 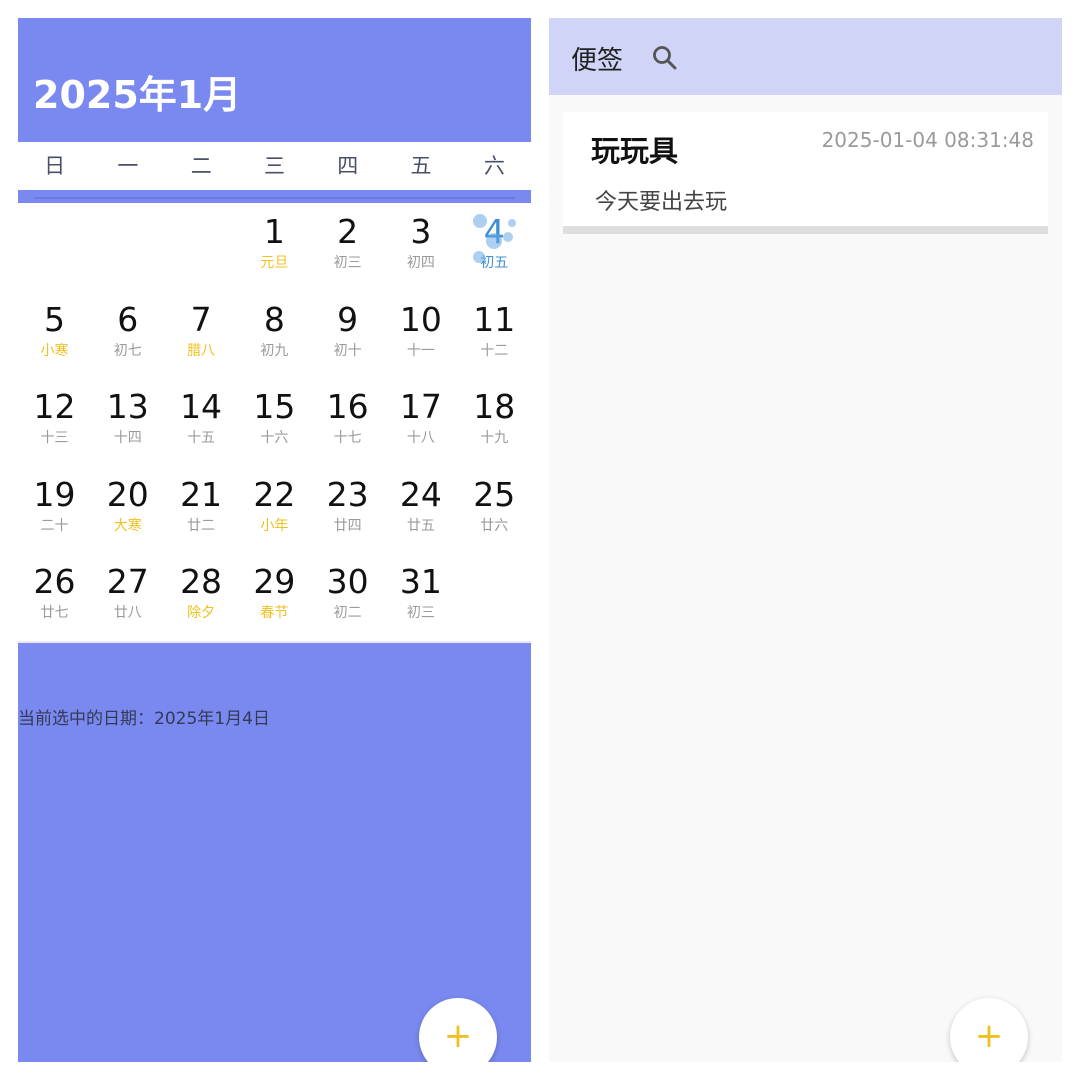 I want to click on day-number: 4, so click(x=494, y=231).